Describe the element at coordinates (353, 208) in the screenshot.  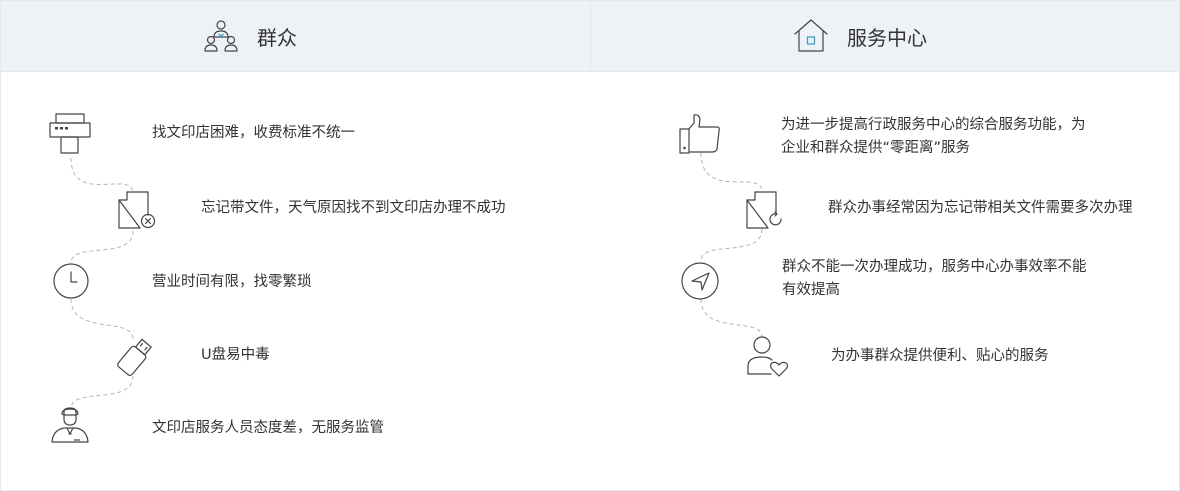
I see `left-item-2: 忘记带文件，天气原因找不到文印店办理不成功` at that location.